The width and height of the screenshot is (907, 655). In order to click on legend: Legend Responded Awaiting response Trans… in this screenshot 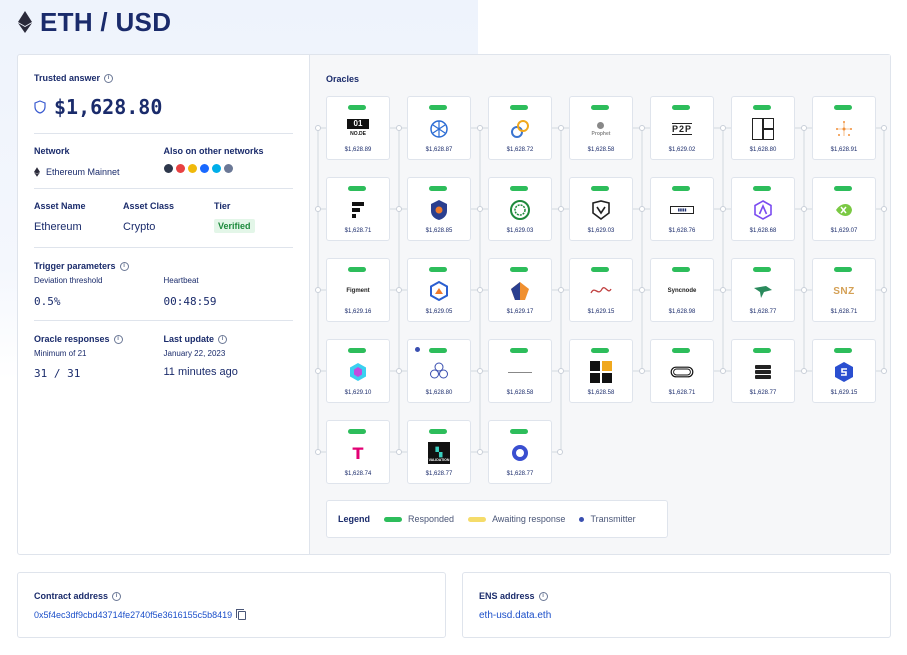, I will do `click(497, 519)`.